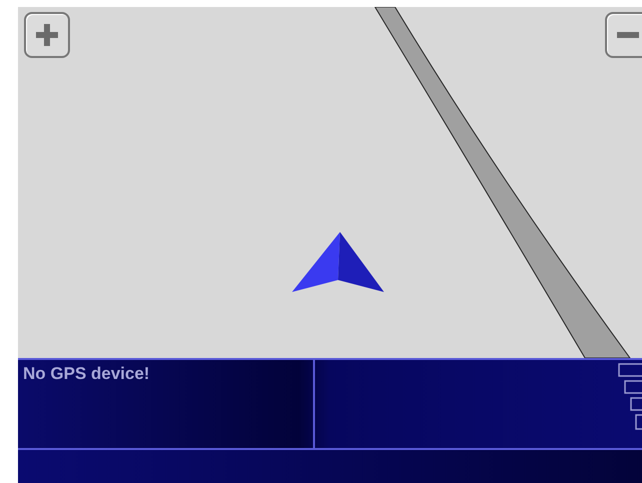 The image size is (642, 483). Describe the element at coordinates (87, 374) in the screenshot. I see `status-message: No GPS device!` at that location.